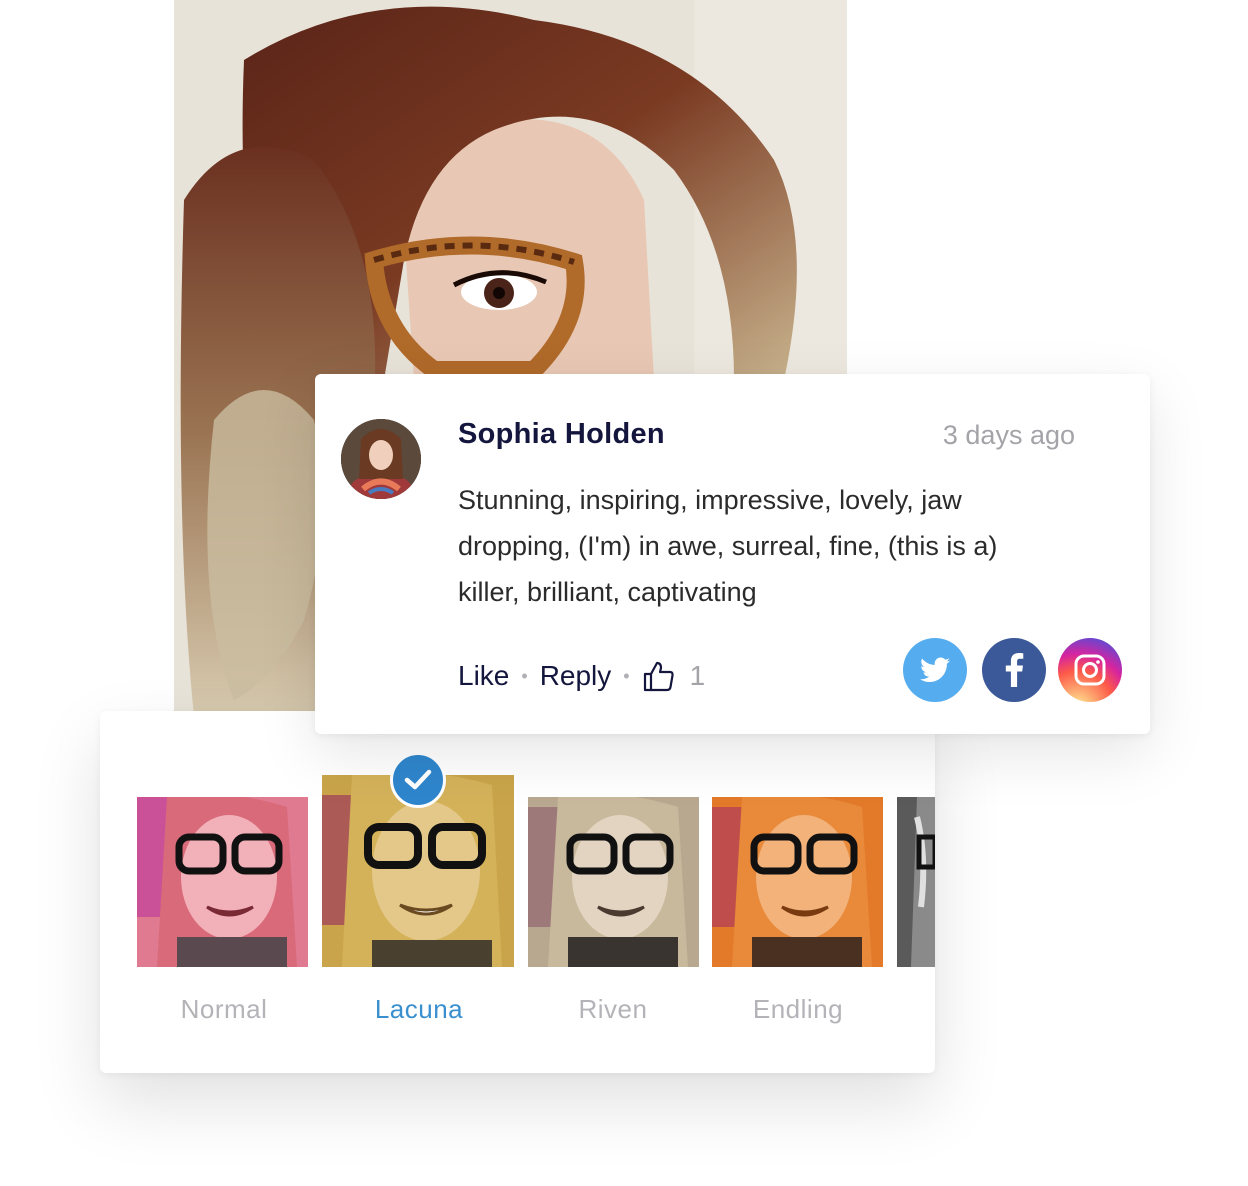 This screenshot has height=1186, width=1248. Describe the element at coordinates (659, 676) in the screenshot. I see `thumbs-up-icon` at that location.